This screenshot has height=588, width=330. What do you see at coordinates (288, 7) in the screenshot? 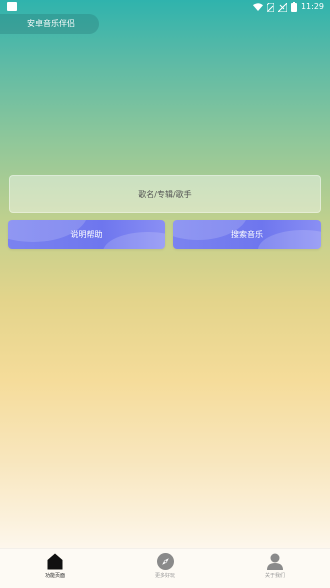
I see `status-indicators: 11:29` at bounding box center [288, 7].